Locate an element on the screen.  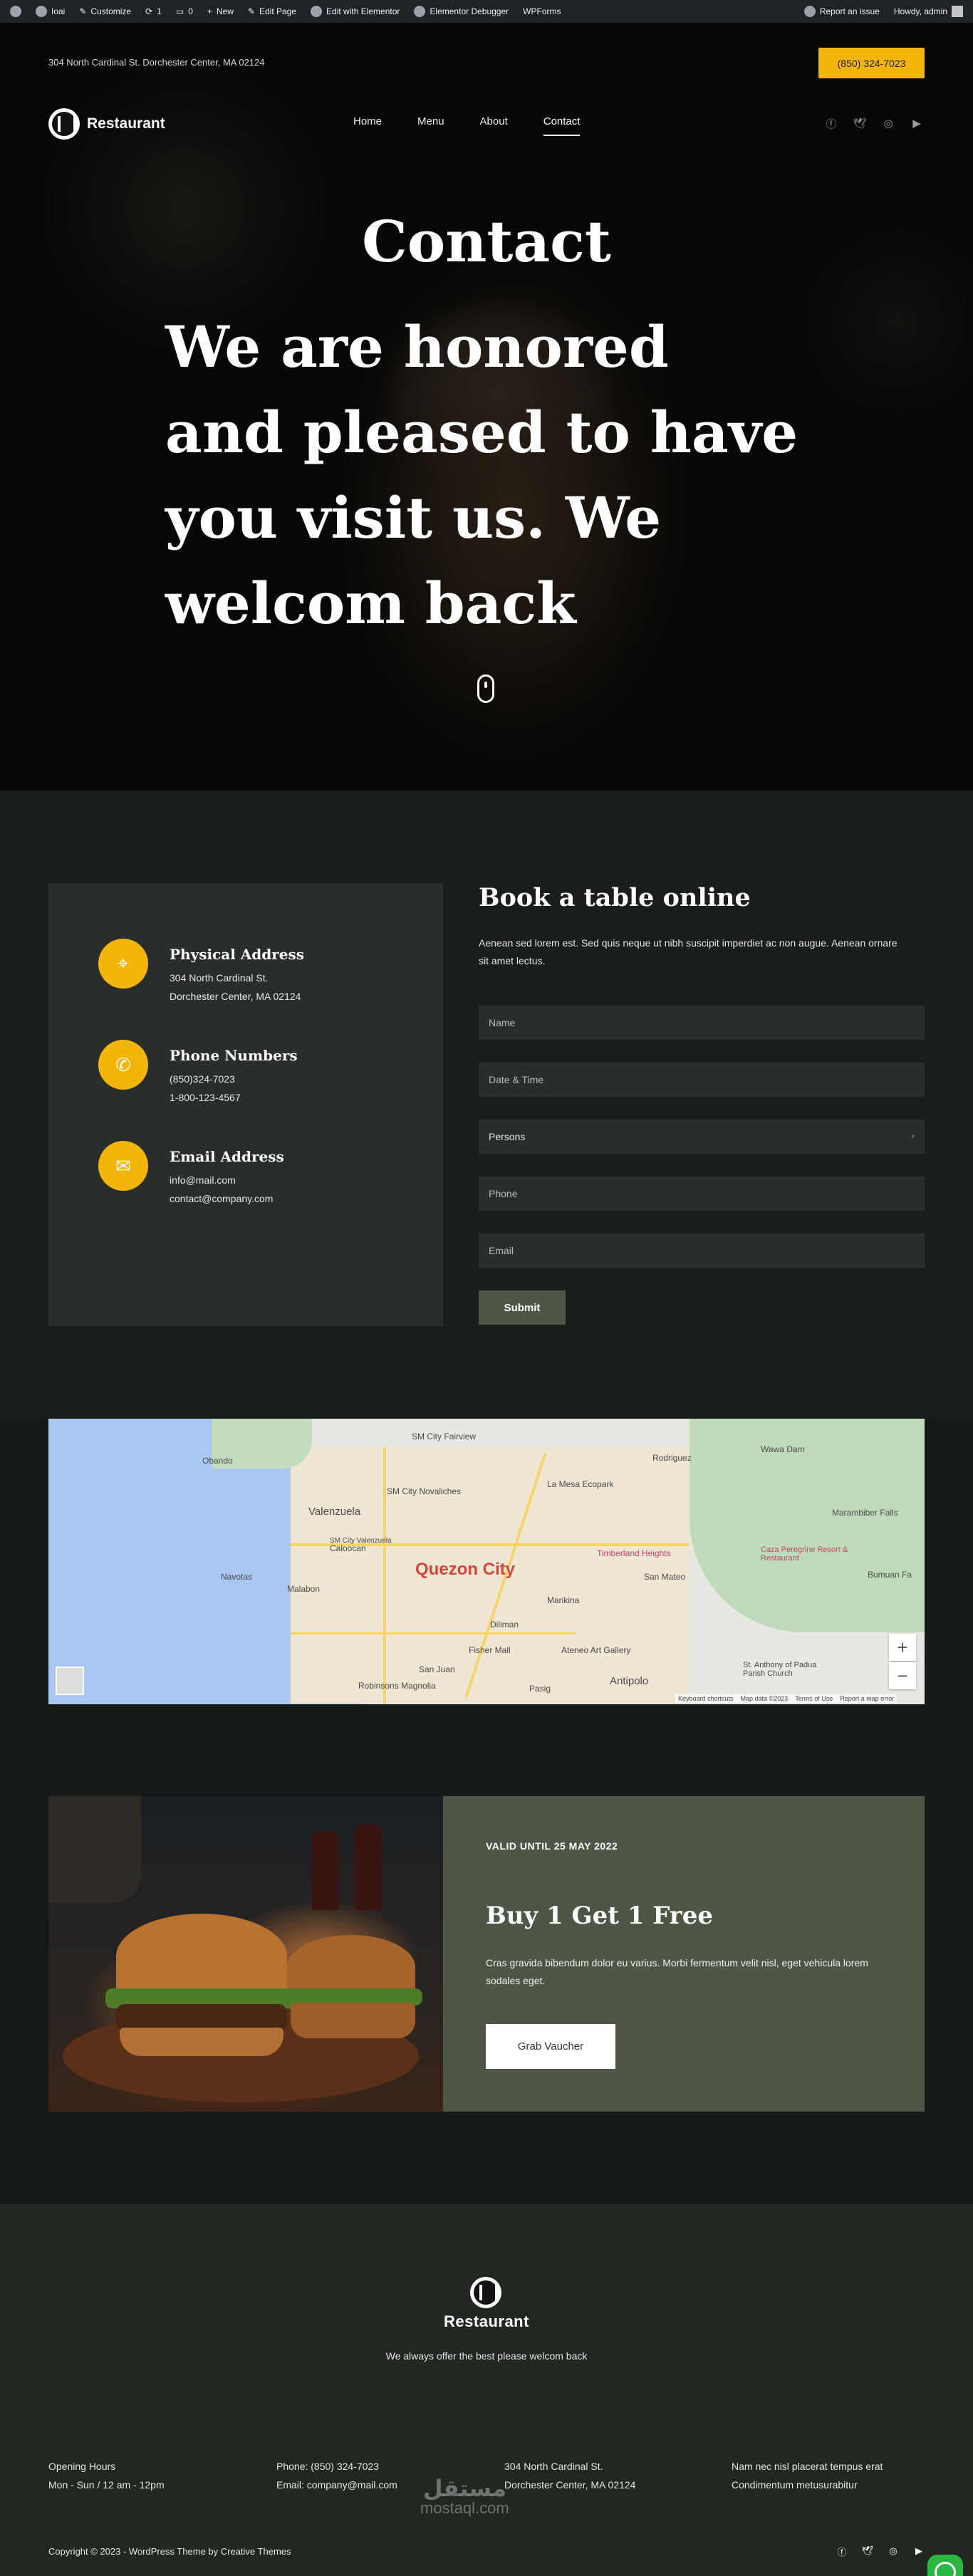
adminbar-new: + New is located at coordinates (220, 11).